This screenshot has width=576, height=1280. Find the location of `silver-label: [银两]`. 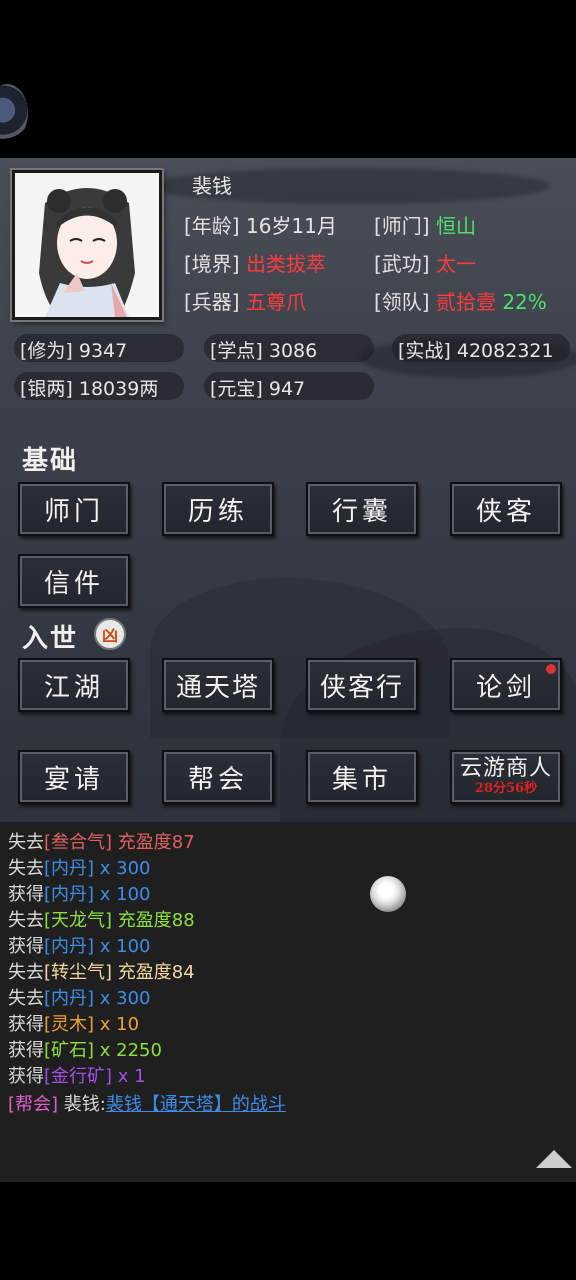

silver-label: [银两] is located at coordinates (46, 389).